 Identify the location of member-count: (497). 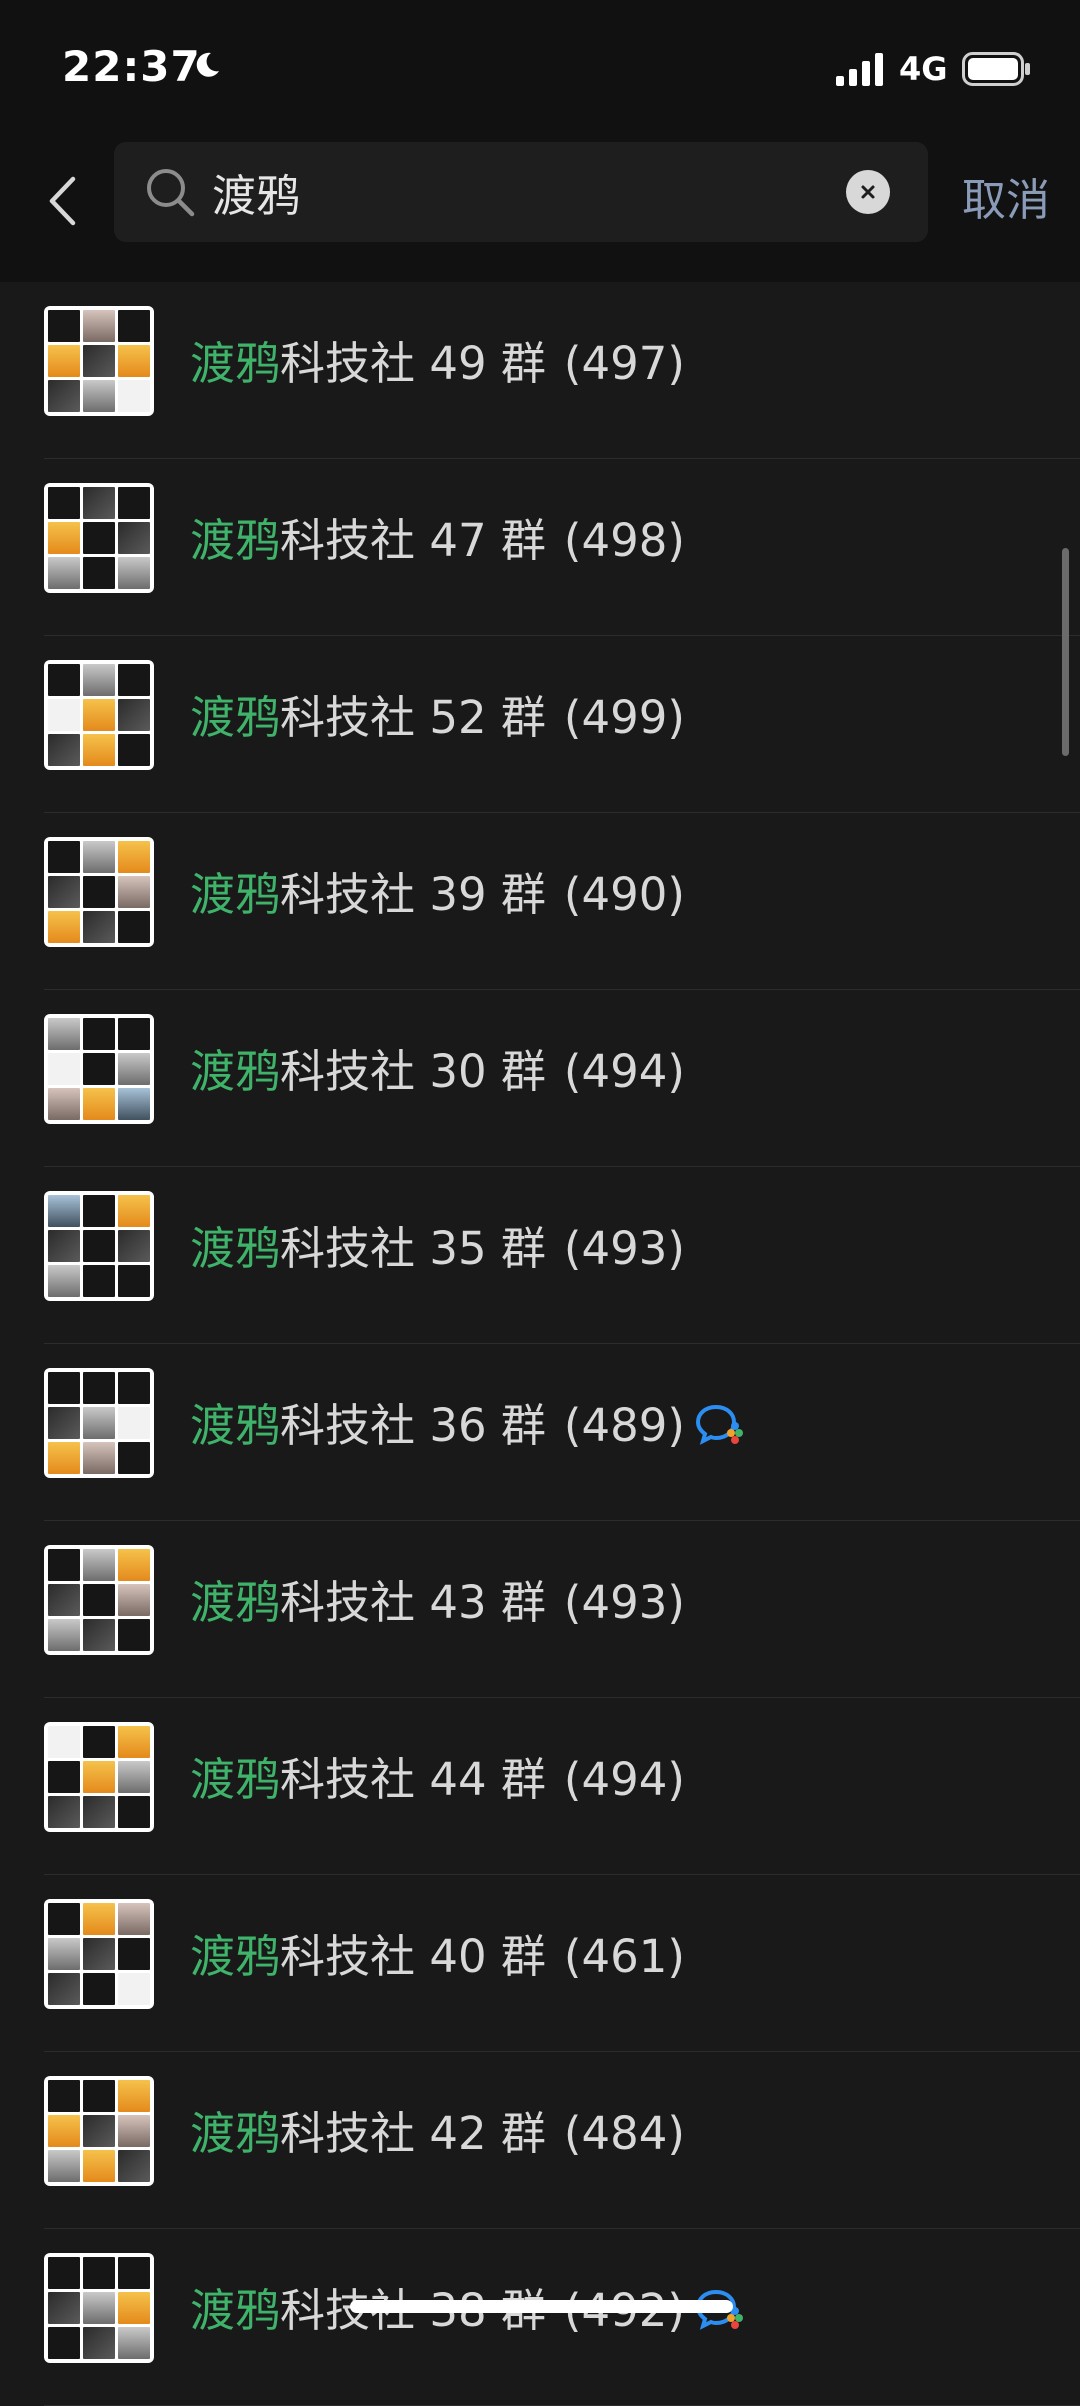
(624, 363).